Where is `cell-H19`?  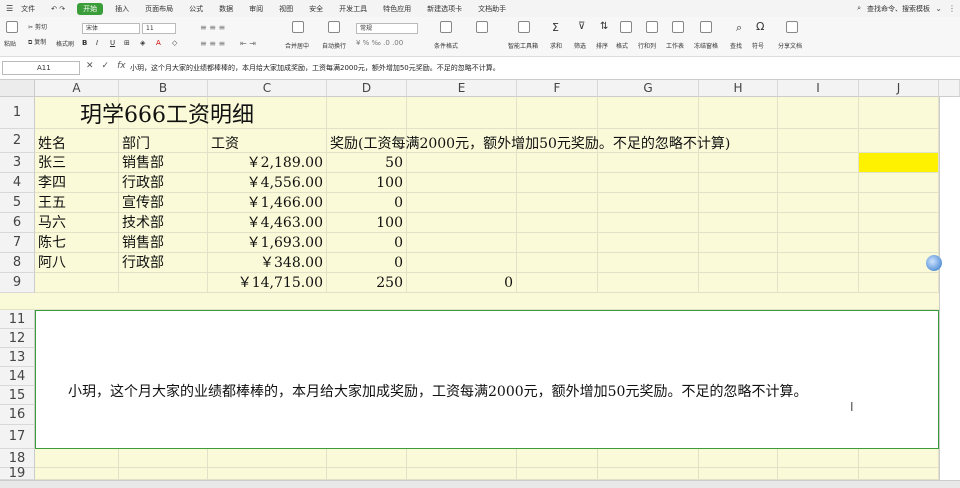 cell-H19 is located at coordinates (738, 474).